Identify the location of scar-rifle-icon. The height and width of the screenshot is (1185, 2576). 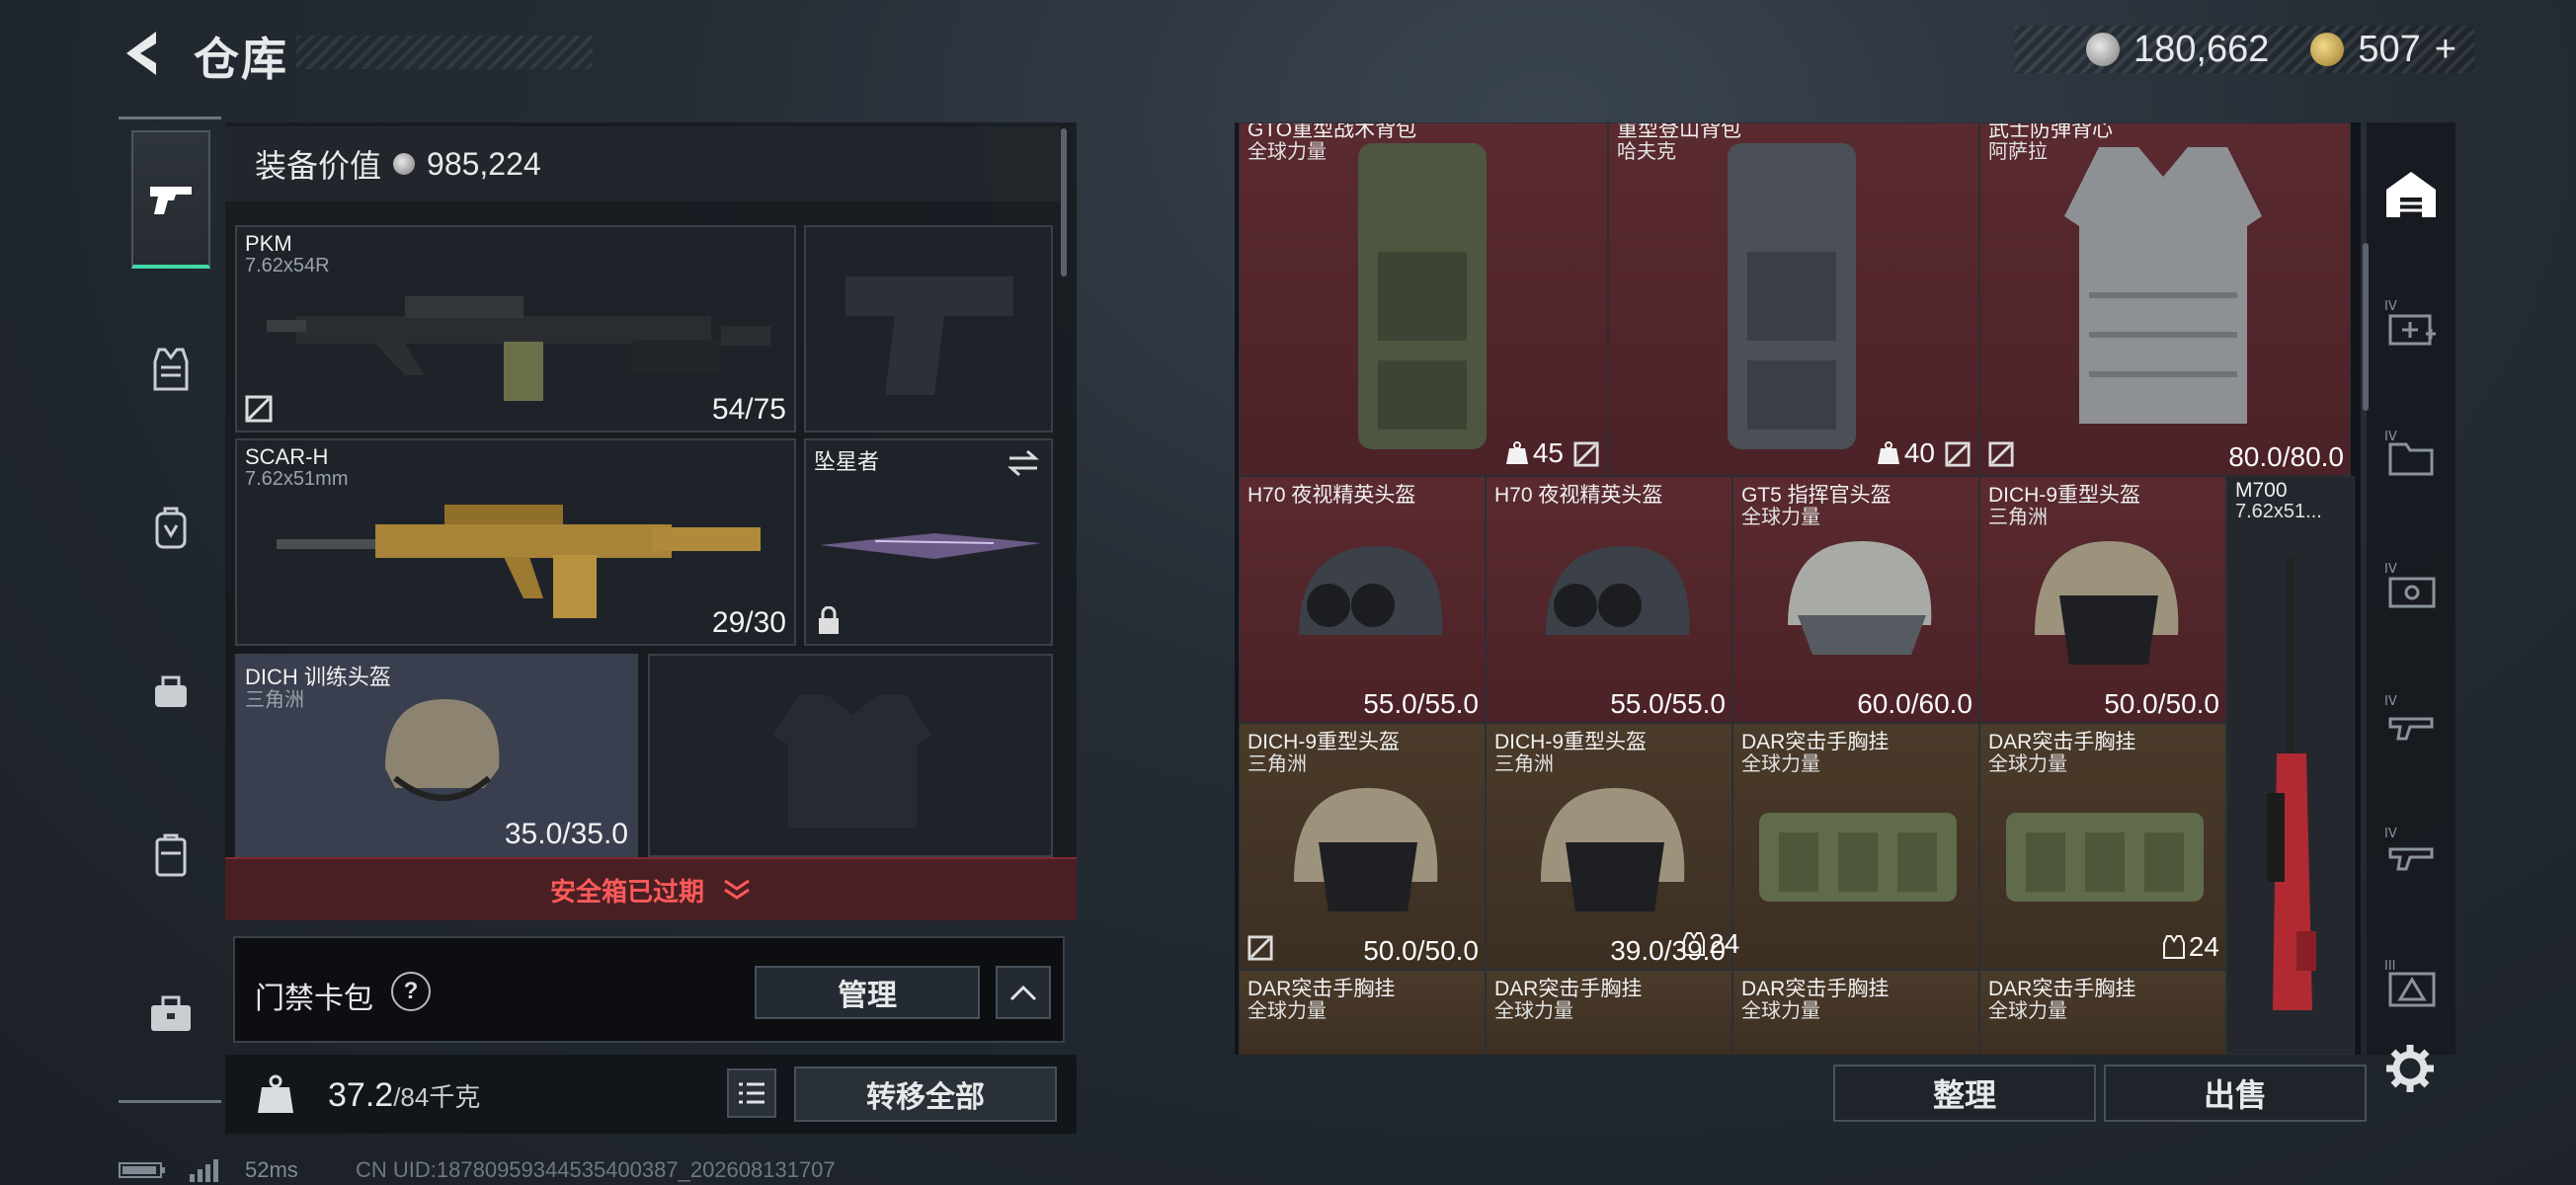
(519, 561).